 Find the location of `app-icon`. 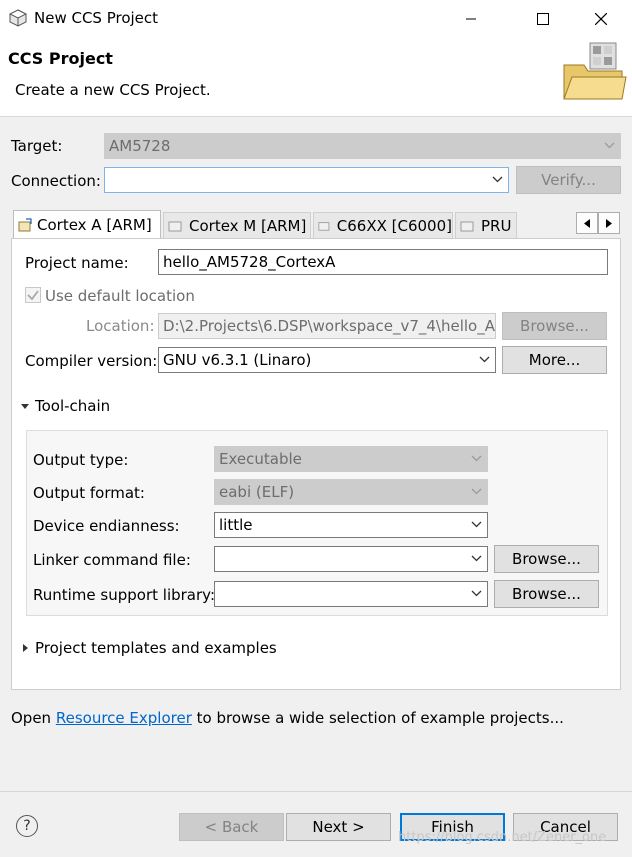

app-icon is located at coordinates (18, 18).